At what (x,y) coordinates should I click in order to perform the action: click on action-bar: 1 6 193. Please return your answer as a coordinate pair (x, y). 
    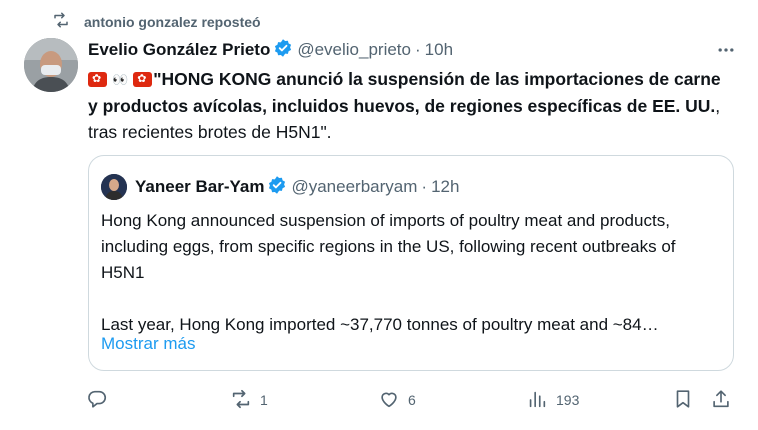
    Looking at the image, I should click on (411, 400).